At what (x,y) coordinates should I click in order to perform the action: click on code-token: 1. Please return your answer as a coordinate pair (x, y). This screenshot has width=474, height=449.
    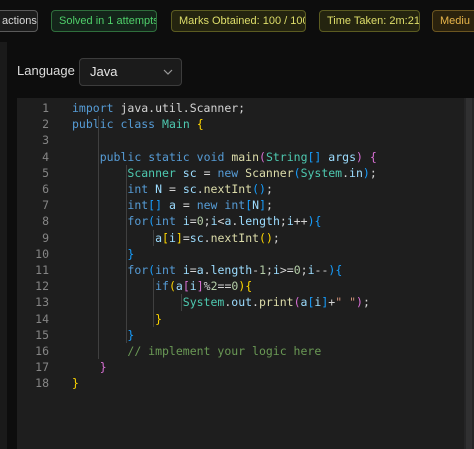
    Looking at the image, I should click on (262, 270).